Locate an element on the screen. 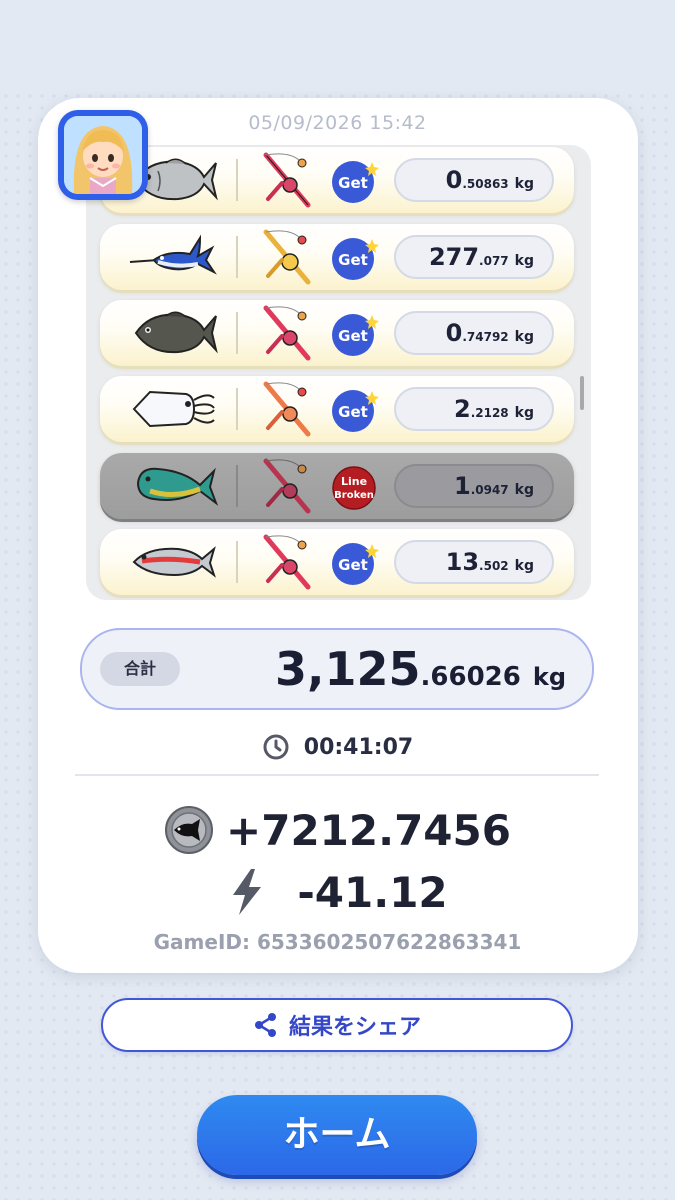 This screenshot has width=675, height=1200. catch-row: Get 277.077 kg is located at coordinates (337, 257).